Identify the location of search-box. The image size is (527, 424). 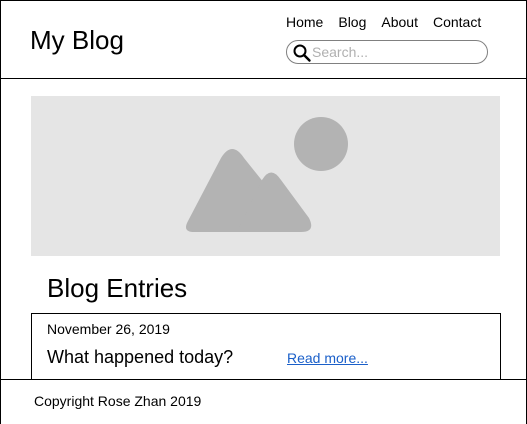
(387, 52).